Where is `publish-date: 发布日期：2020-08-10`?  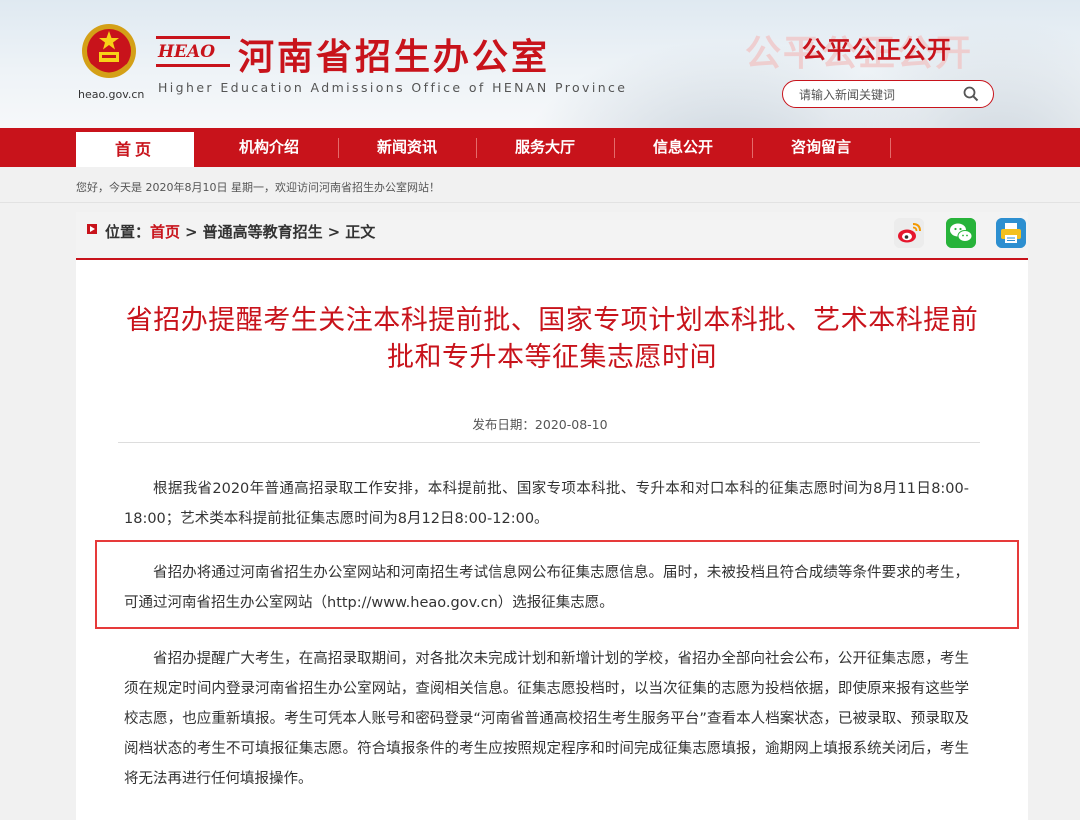 publish-date: 发布日期：2020-08-10 is located at coordinates (540, 423).